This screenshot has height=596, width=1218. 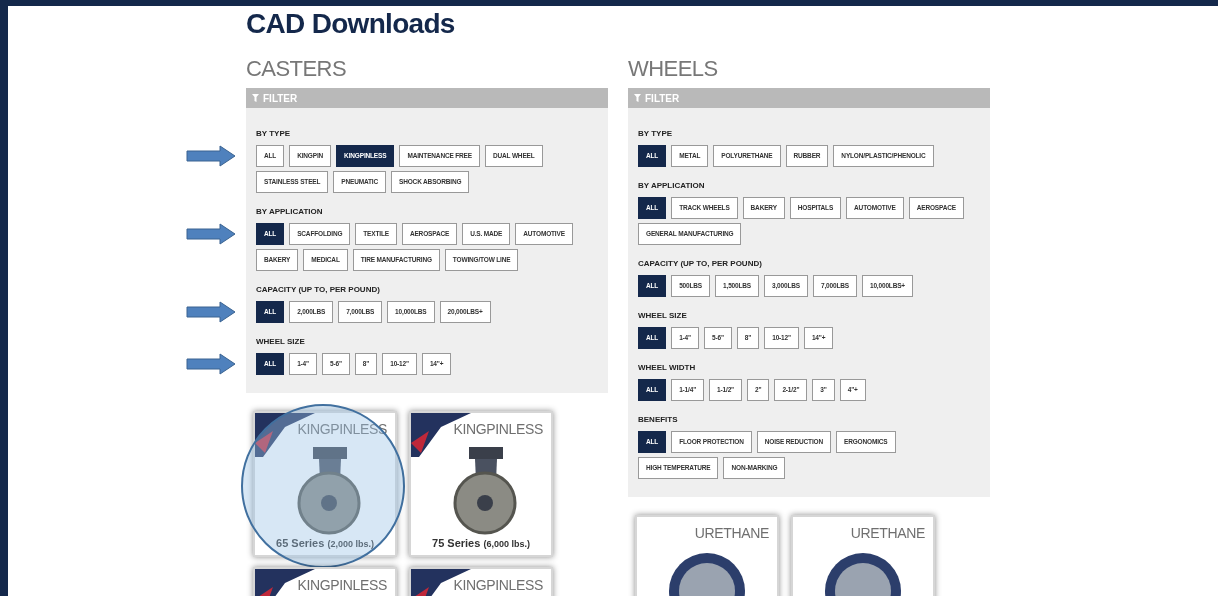 I want to click on section-heading: WHEELS, so click(x=673, y=69).